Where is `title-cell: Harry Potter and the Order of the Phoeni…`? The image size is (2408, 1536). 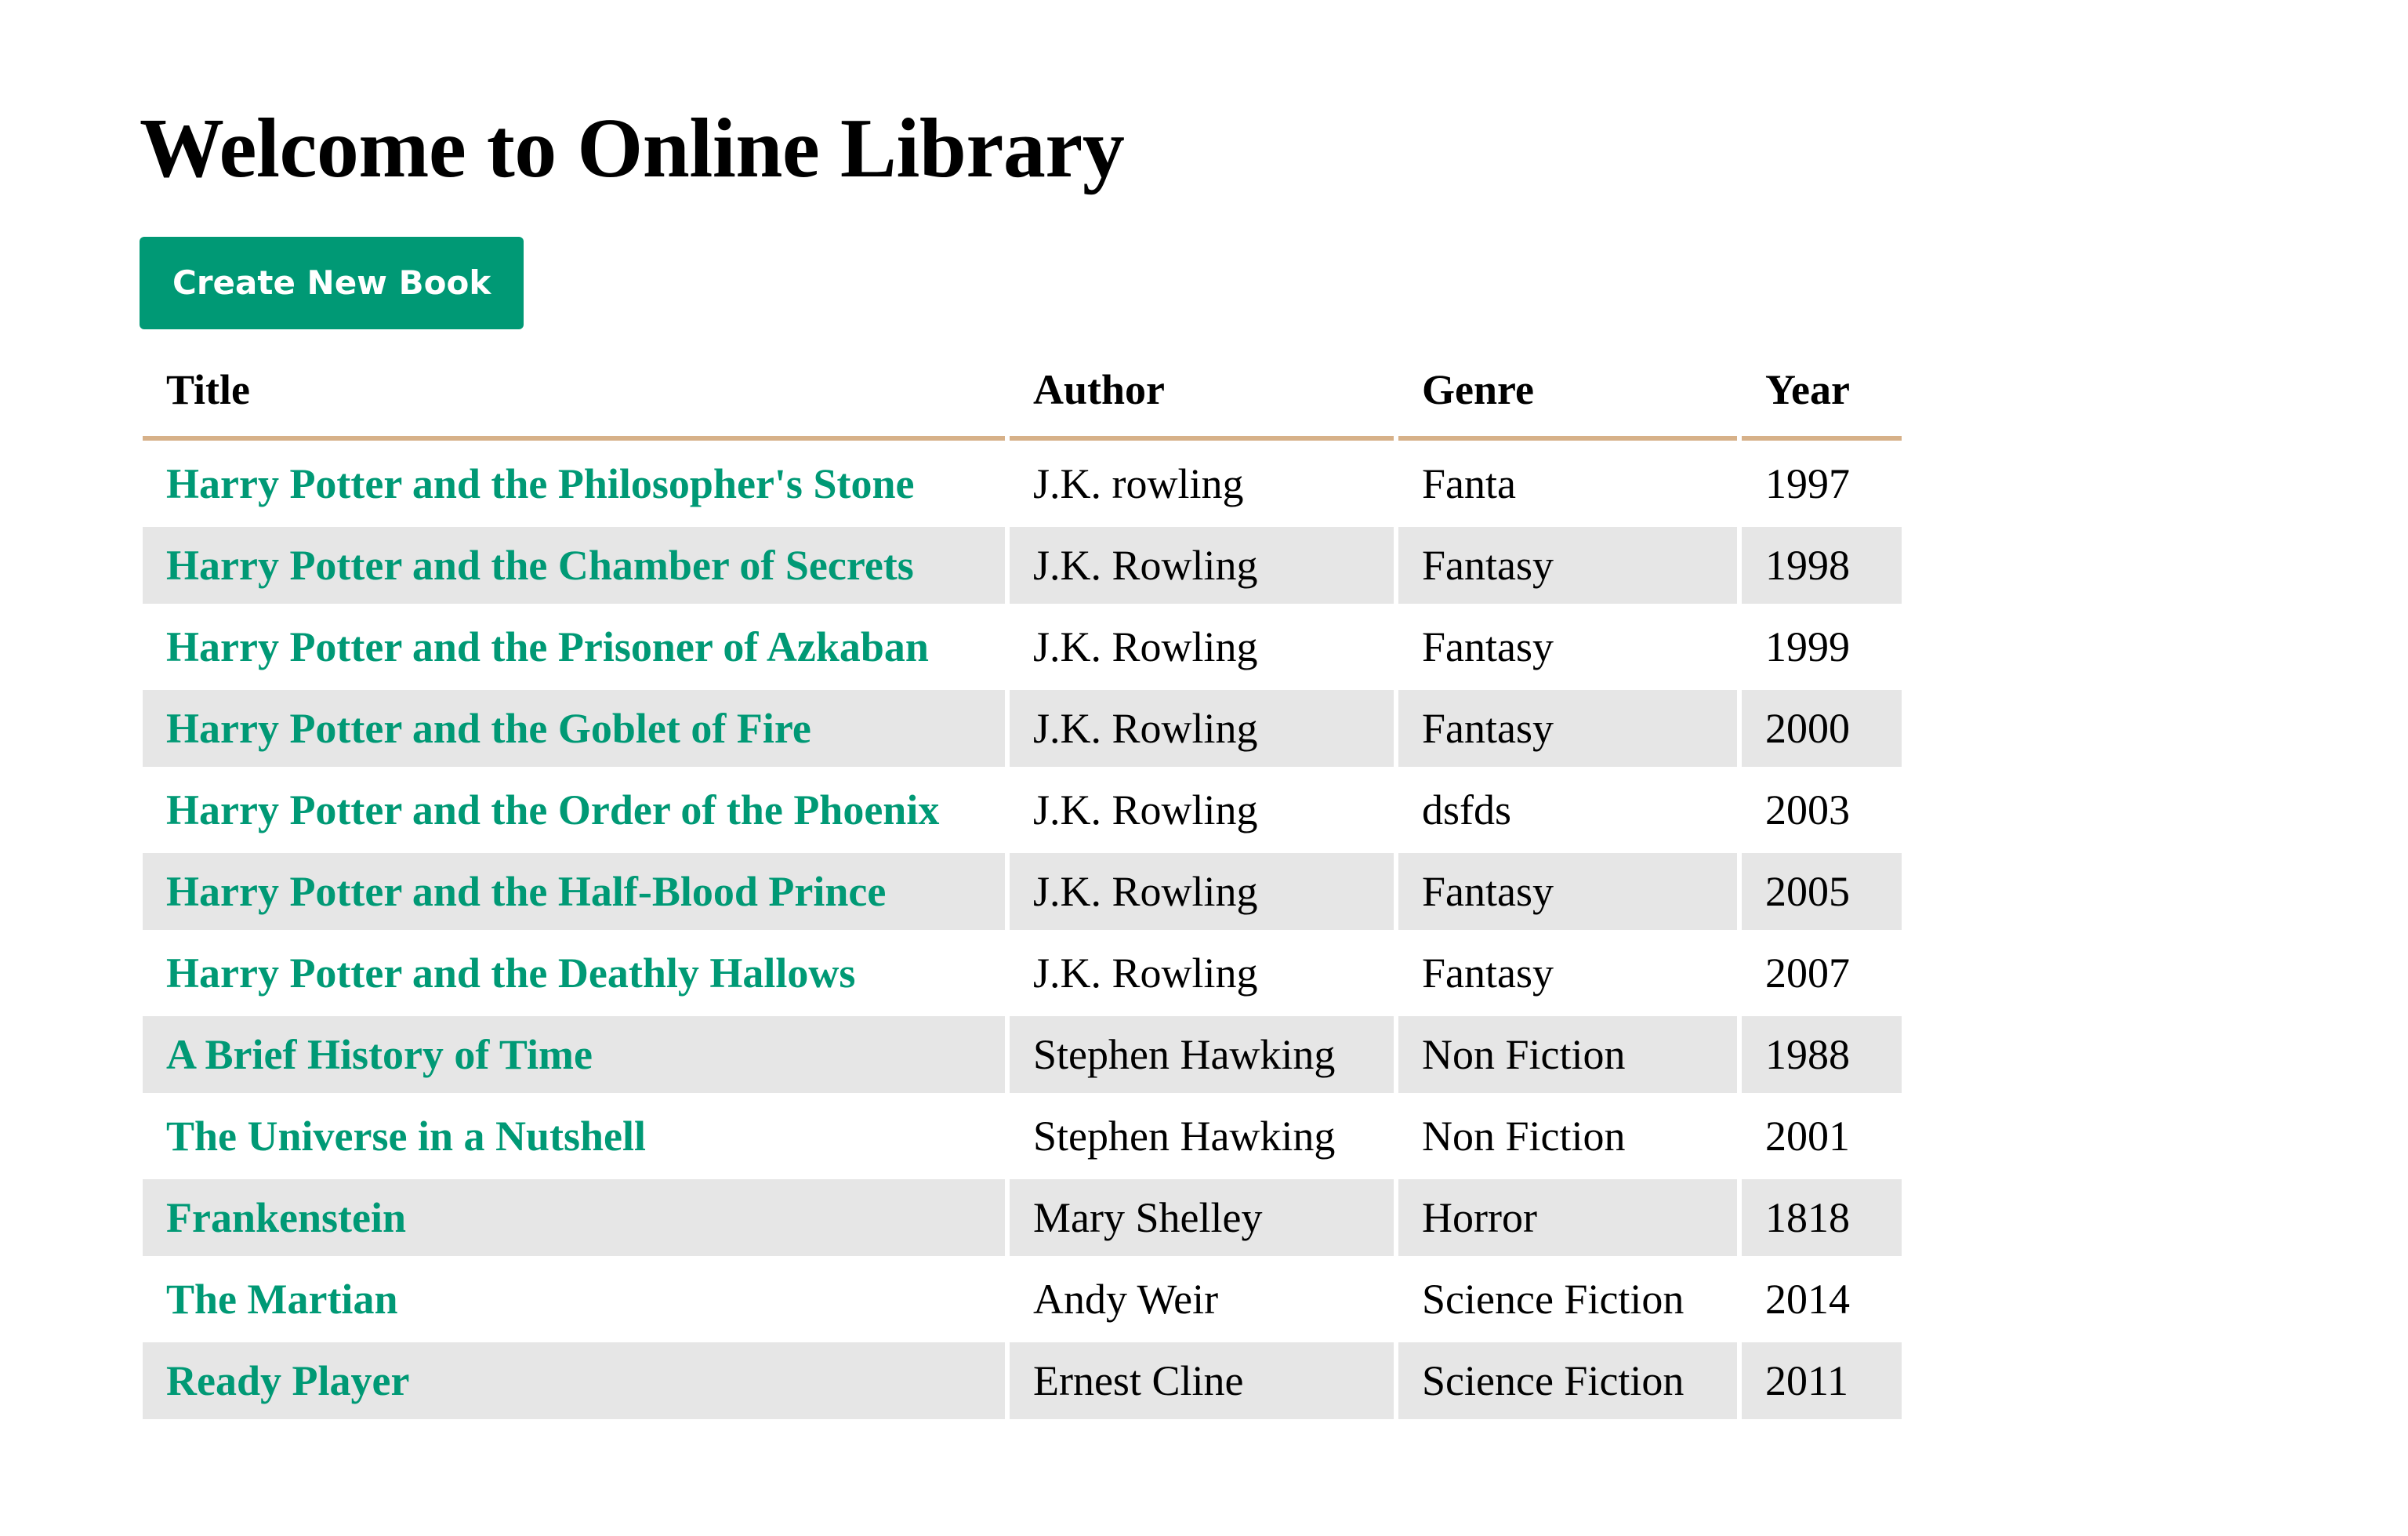
title-cell: Harry Potter and the Order of the Phoeni… is located at coordinates (574, 807).